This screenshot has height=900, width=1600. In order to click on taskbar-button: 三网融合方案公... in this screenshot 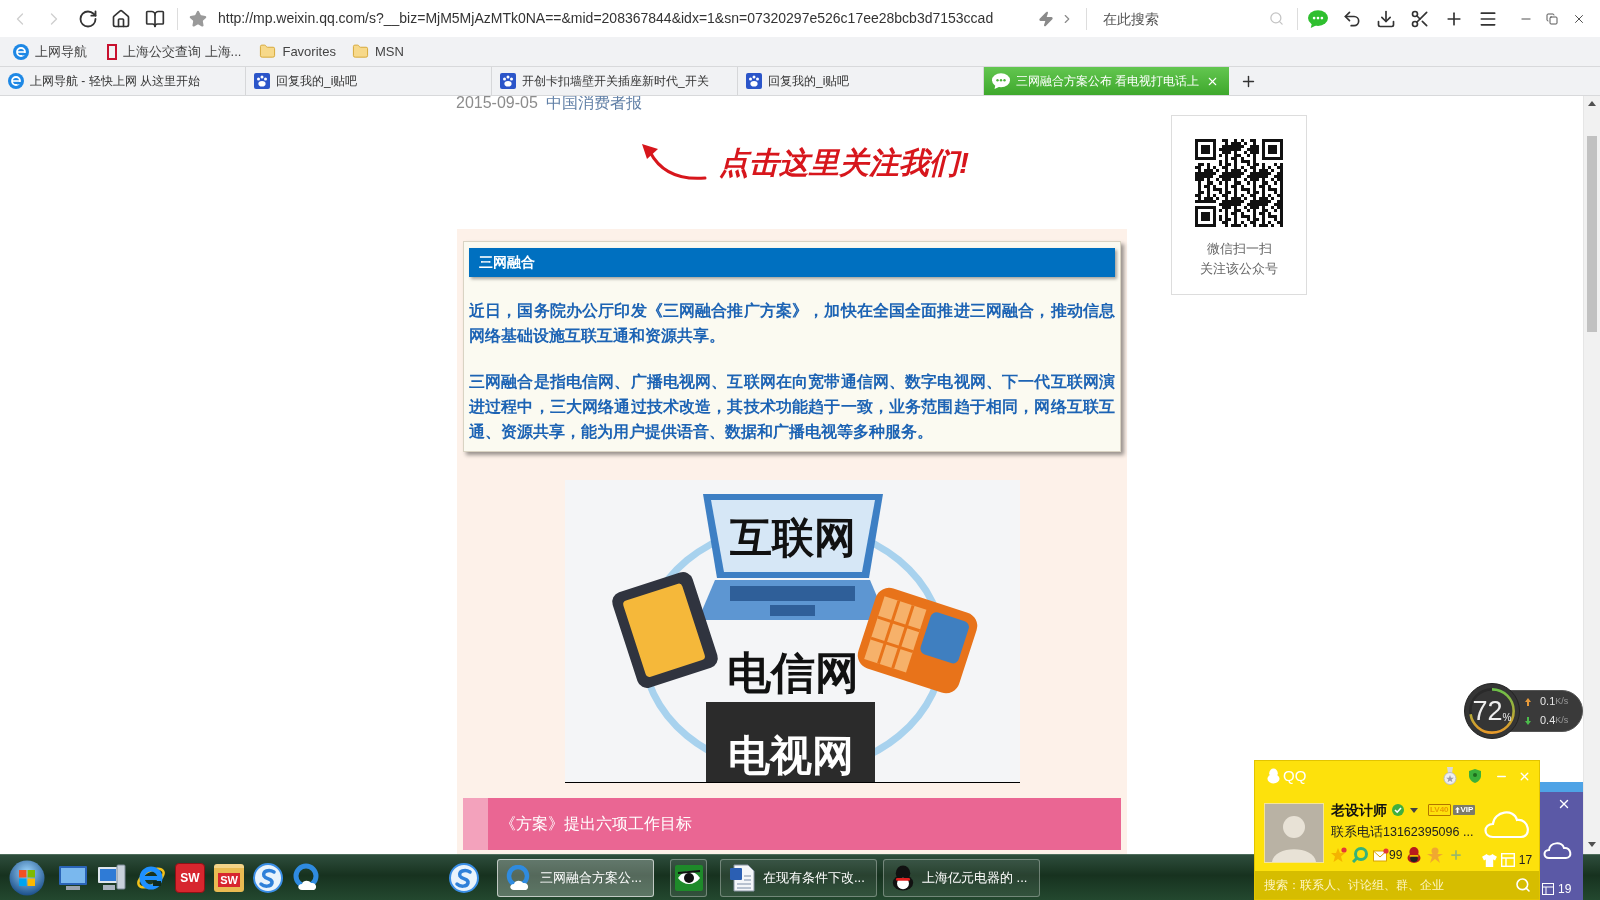, I will do `click(575, 877)`.